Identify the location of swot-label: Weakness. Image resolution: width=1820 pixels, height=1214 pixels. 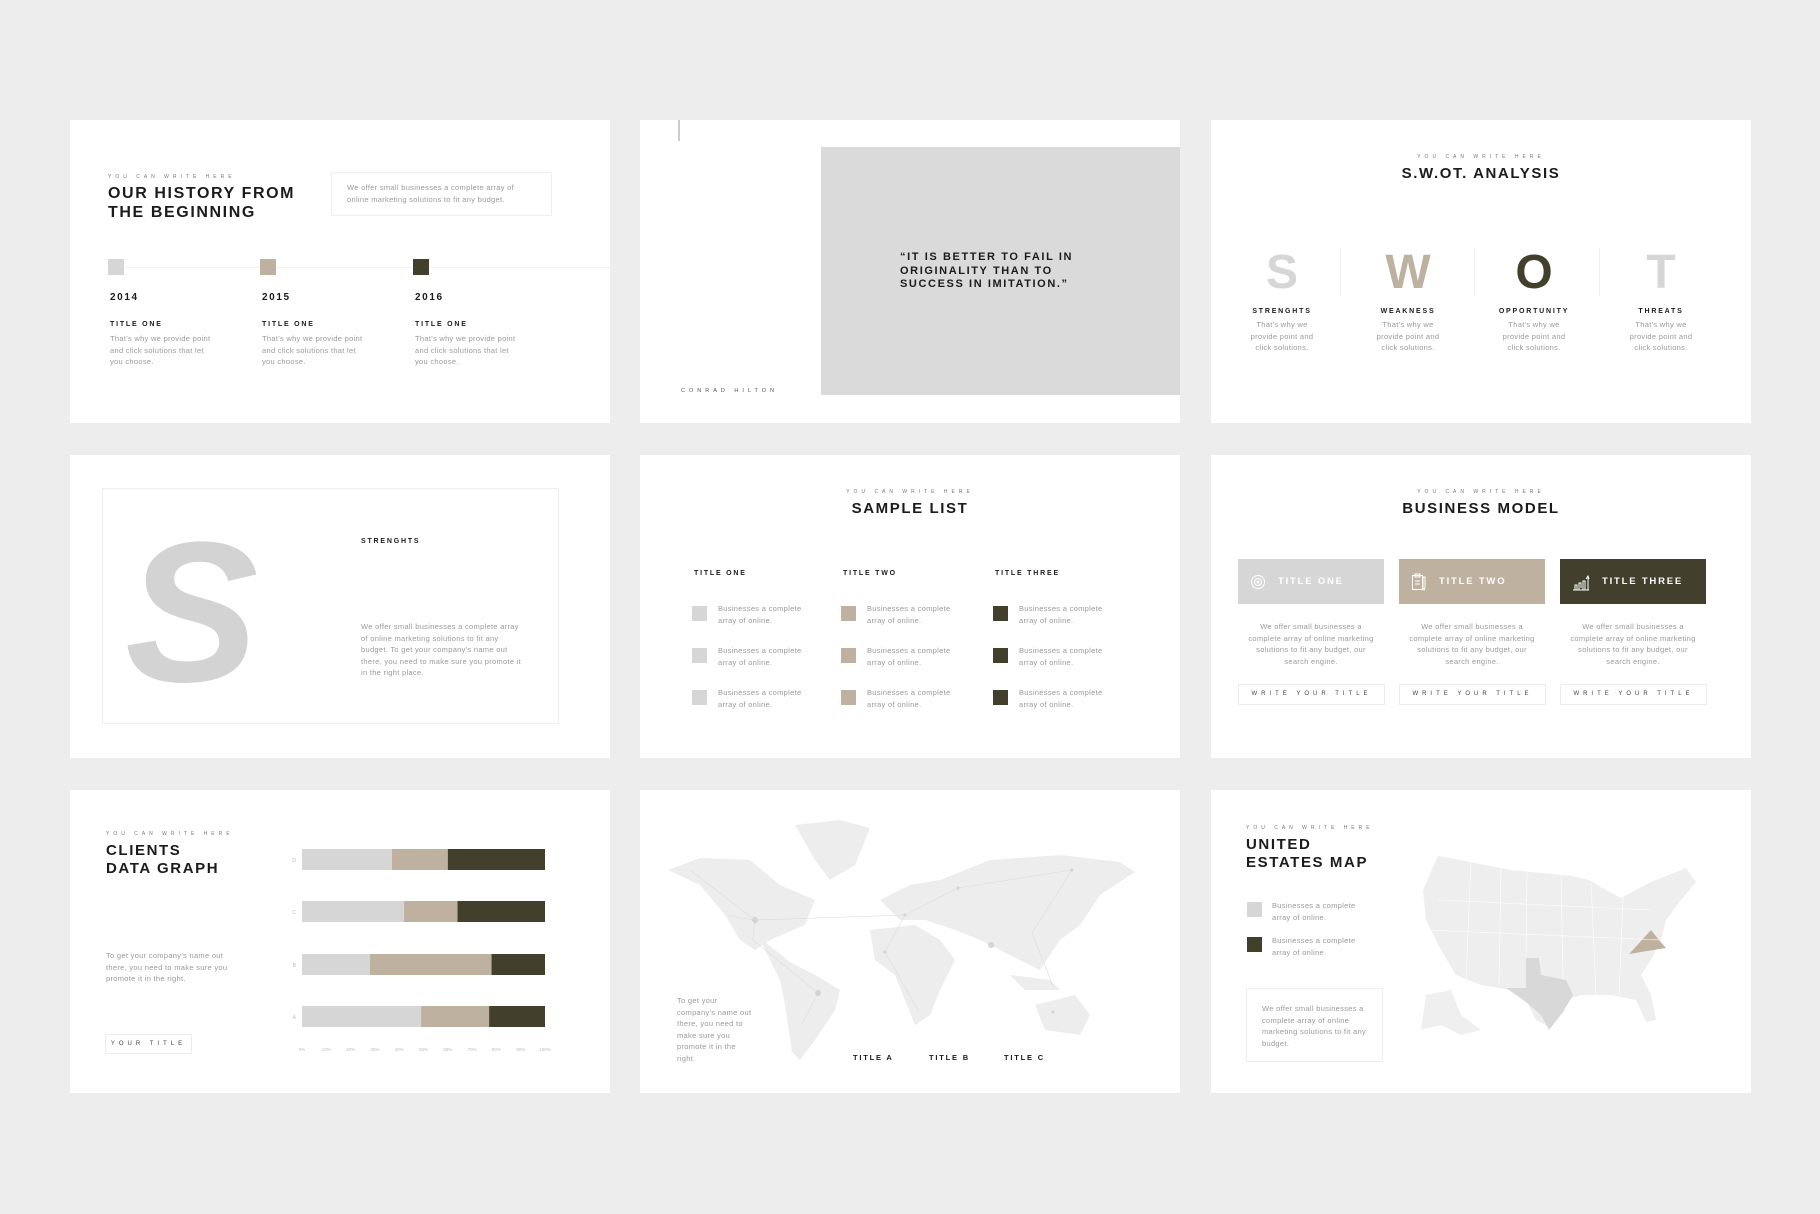
(1408, 311).